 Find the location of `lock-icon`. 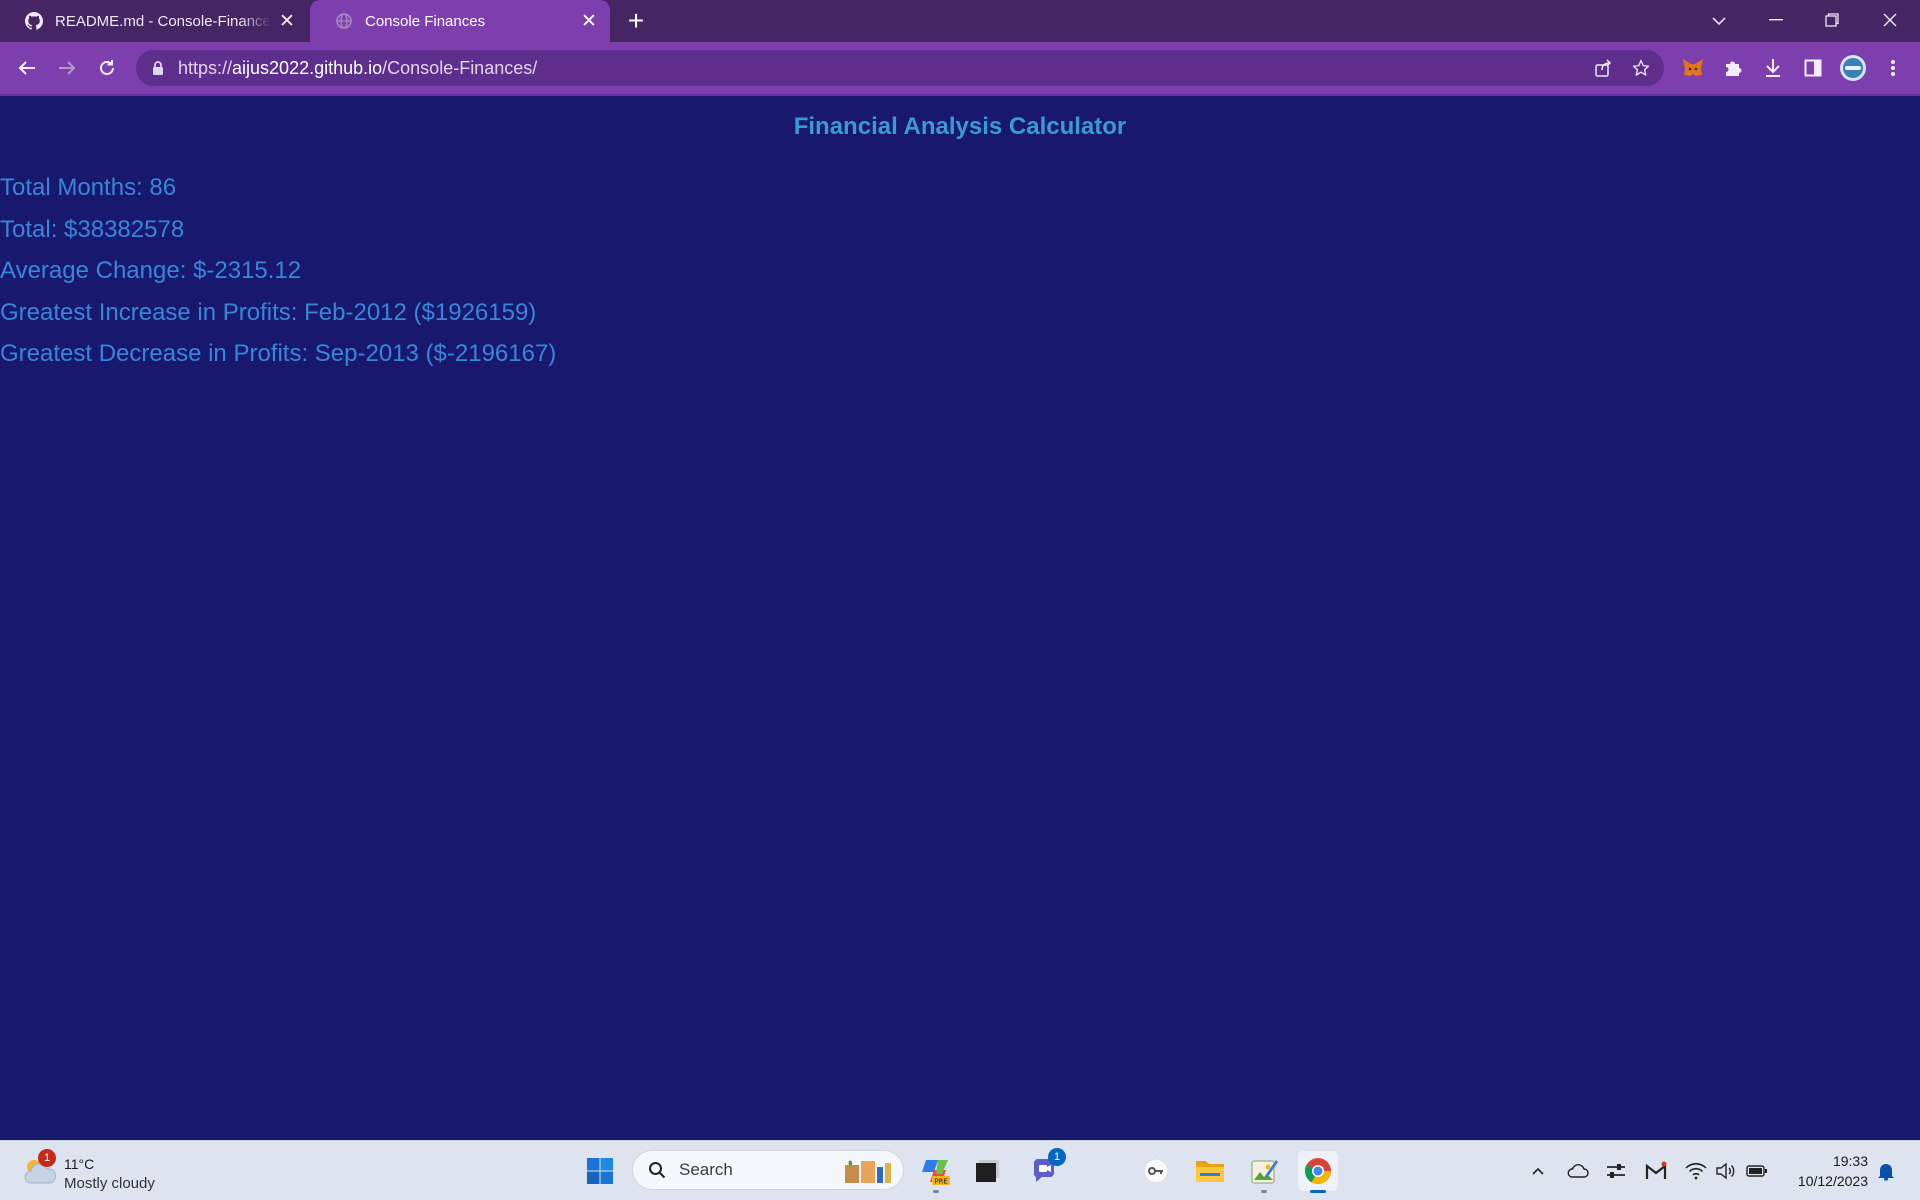

lock-icon is located at coordinates (158, 68).